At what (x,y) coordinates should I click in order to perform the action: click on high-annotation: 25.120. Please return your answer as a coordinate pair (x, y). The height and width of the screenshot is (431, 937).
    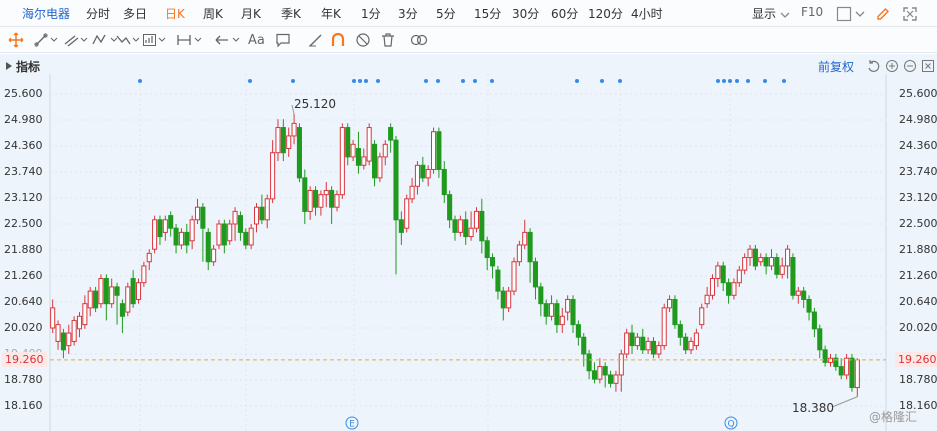
    Looking at the image, I should click on (315, 104).